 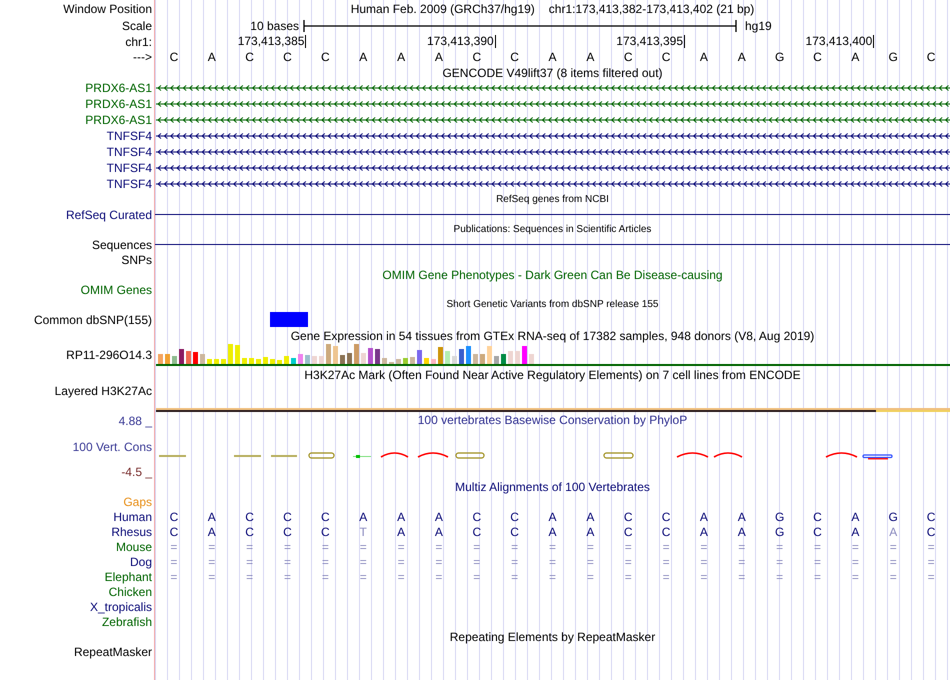 What do you see at coordinates (552, 199) in the screenshot?
I see `track-title: RefSeq genes from NCBI` at bounding box center [552, 199].